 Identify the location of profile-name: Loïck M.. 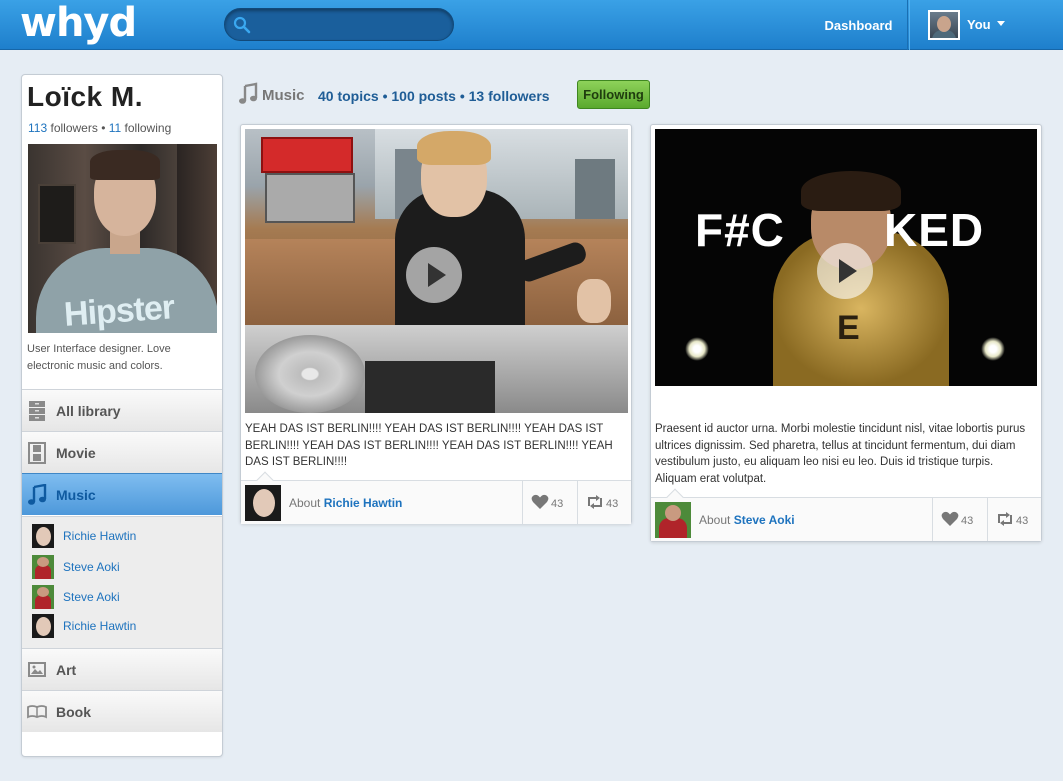
(85, 96).